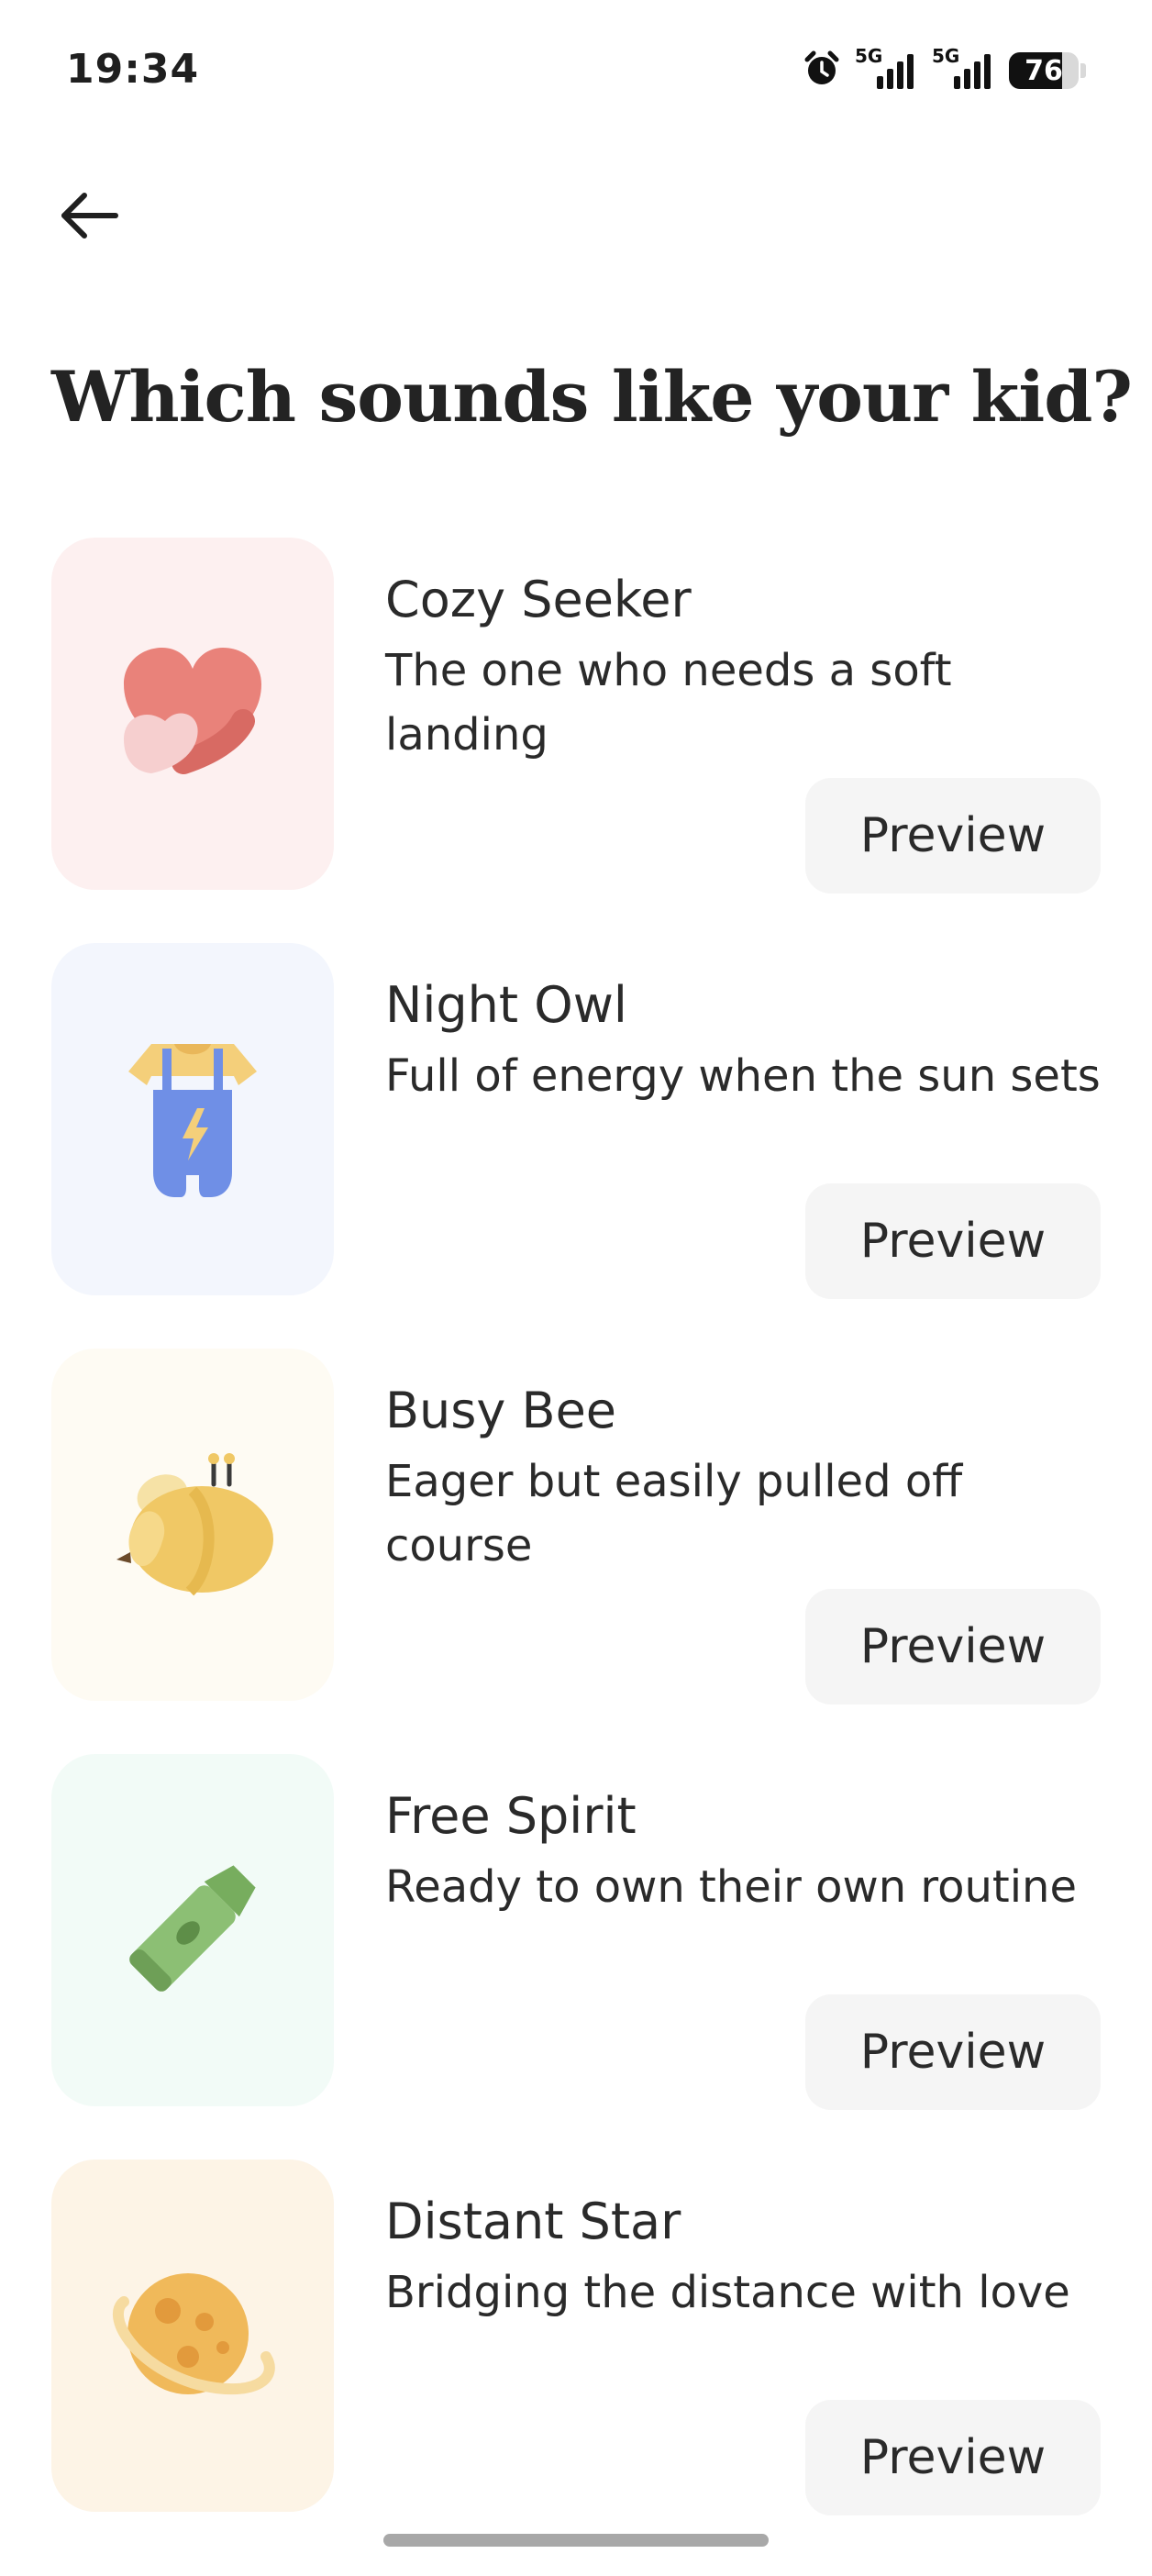 The height and width of the screenshot is (2576, 1152). What do you see at coordinates (674, 1513) in the screenshot?
I see `profile-description: Eager but easily pulled off course` at bounding box center [674, 1513].